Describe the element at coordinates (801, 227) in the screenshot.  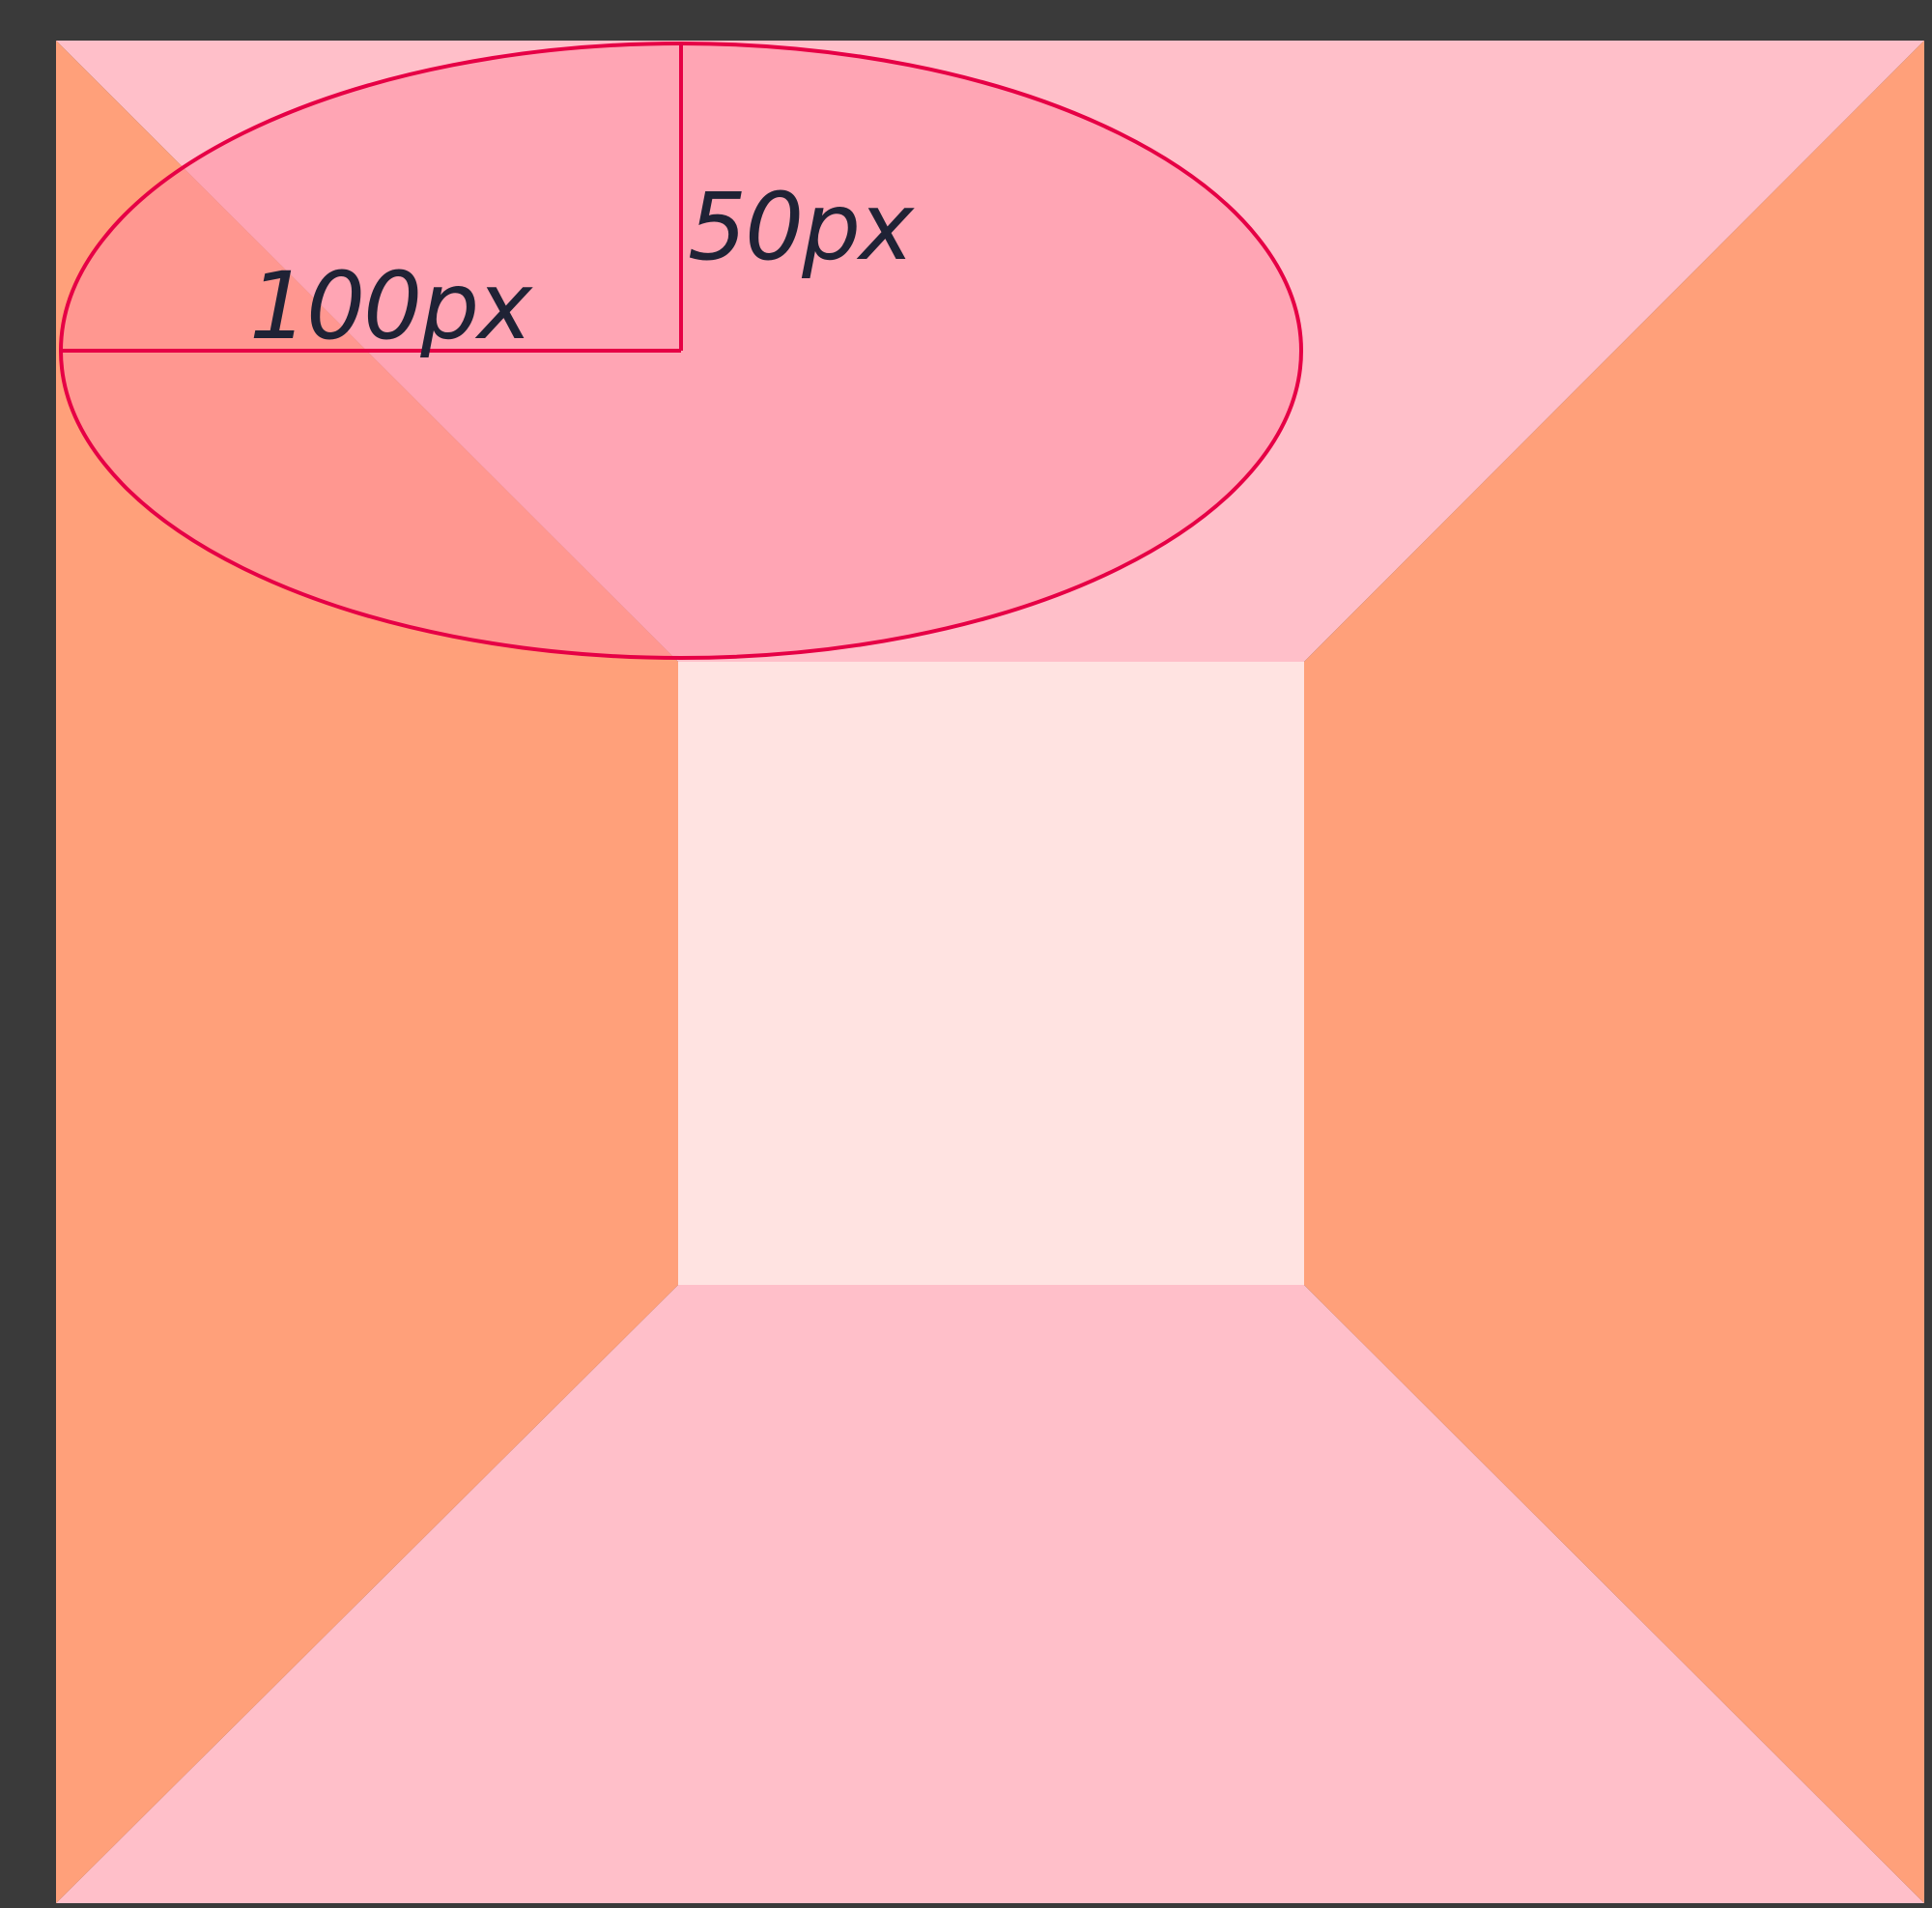
I see `vertical-radius-label: 50px` at that location.